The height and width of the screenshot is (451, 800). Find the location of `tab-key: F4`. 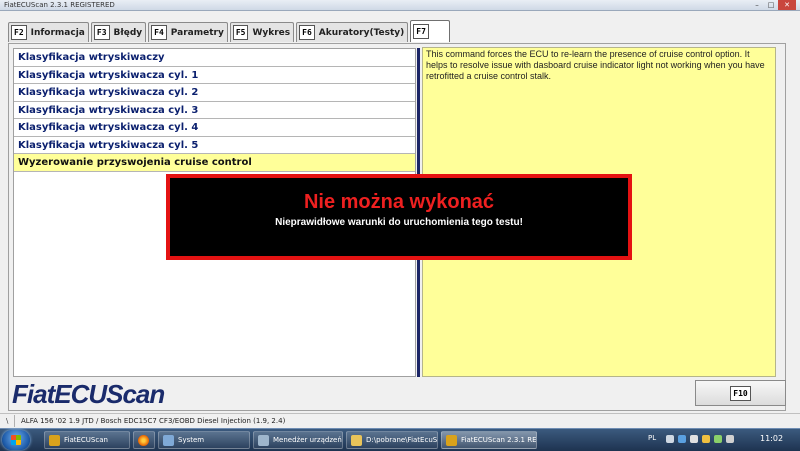

tab-key: F4 is located at coordinates (159, 32).